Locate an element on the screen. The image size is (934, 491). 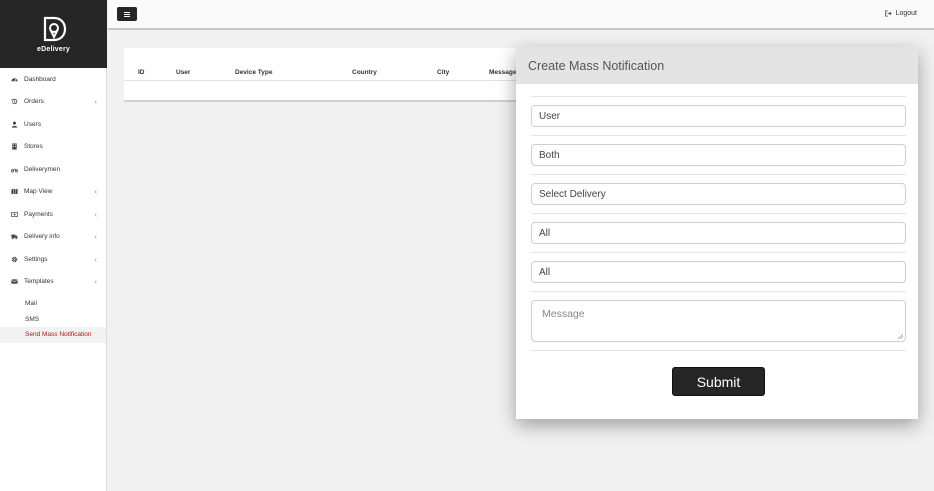
sidebar-item-templates: Templates ‹ is located at coordinates (53, 282).